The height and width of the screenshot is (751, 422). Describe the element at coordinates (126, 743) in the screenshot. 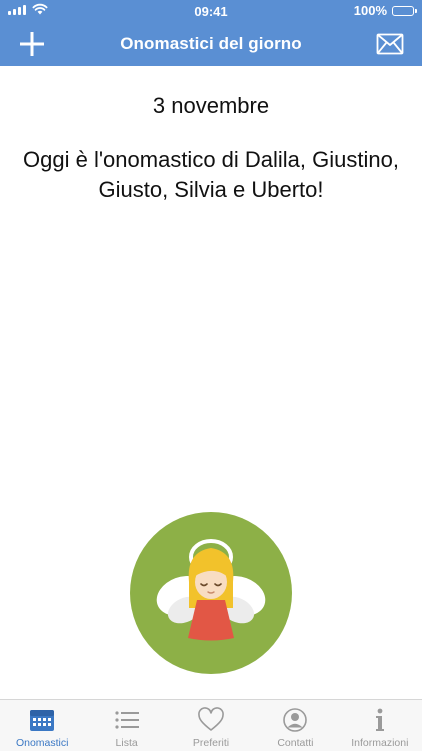

I see `tab-label: Lista` at that location.